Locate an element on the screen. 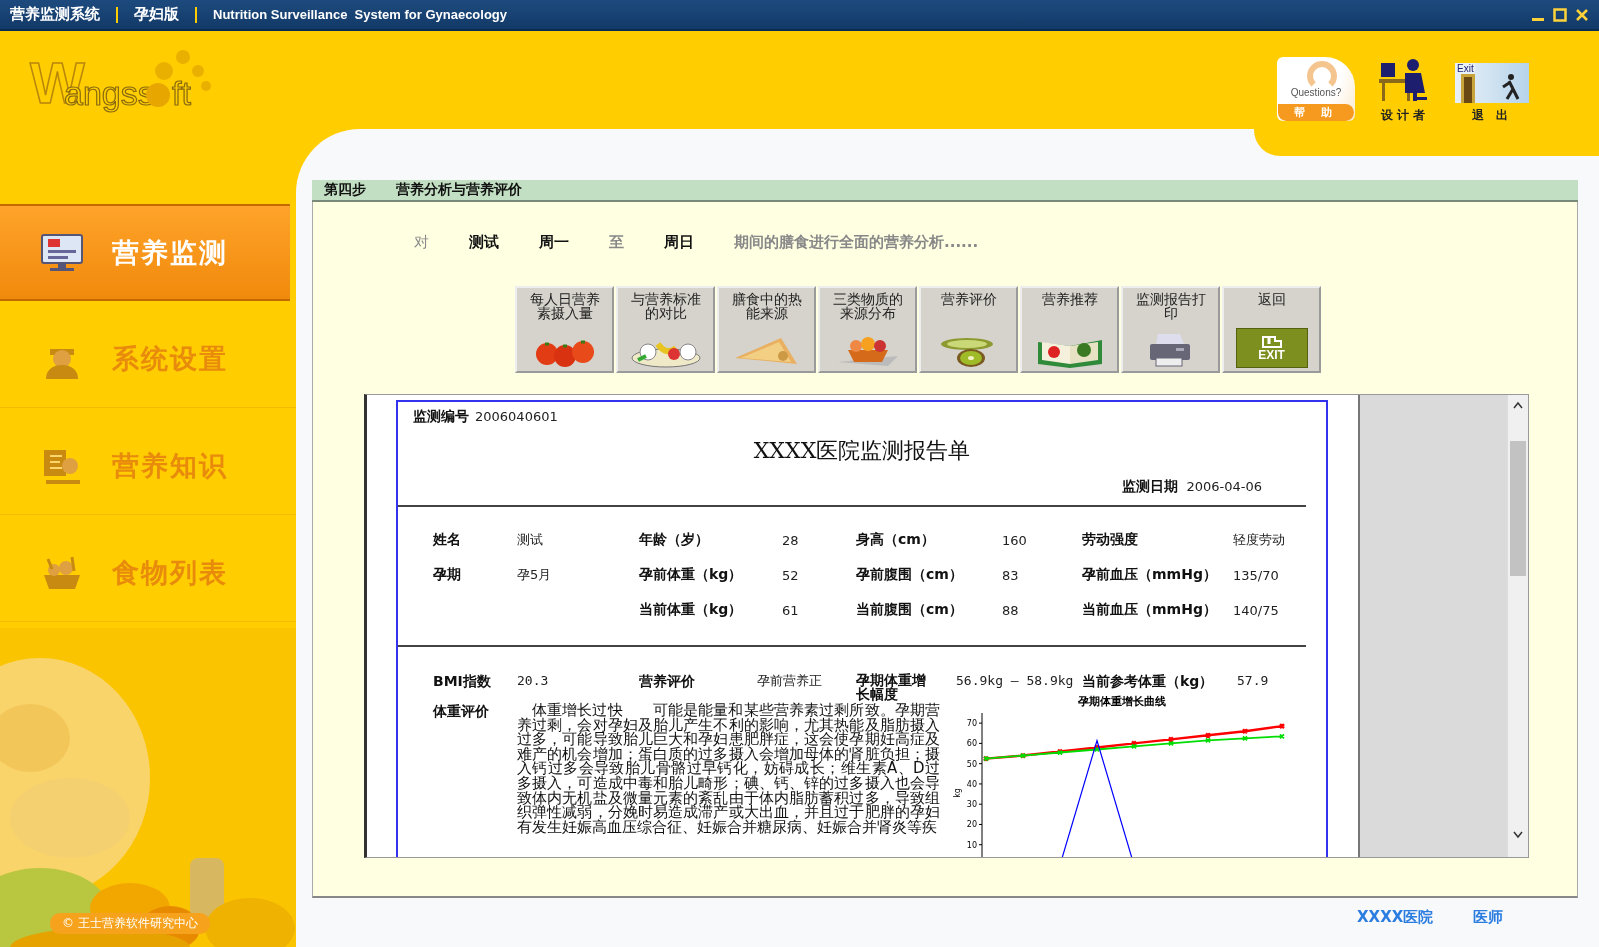 The width and height of the screenshot is (1599, 947). field-value: 测试 is located at coordinates (530, 540).